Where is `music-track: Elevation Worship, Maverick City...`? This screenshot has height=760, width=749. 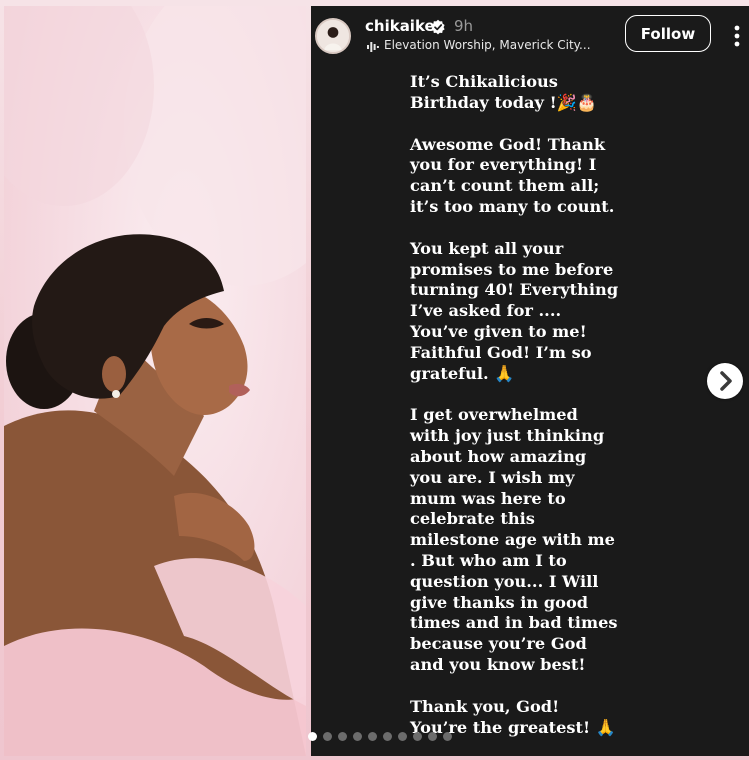 music-track: Elevation Worship, Maverick City... is located at coordinates (487, 45).